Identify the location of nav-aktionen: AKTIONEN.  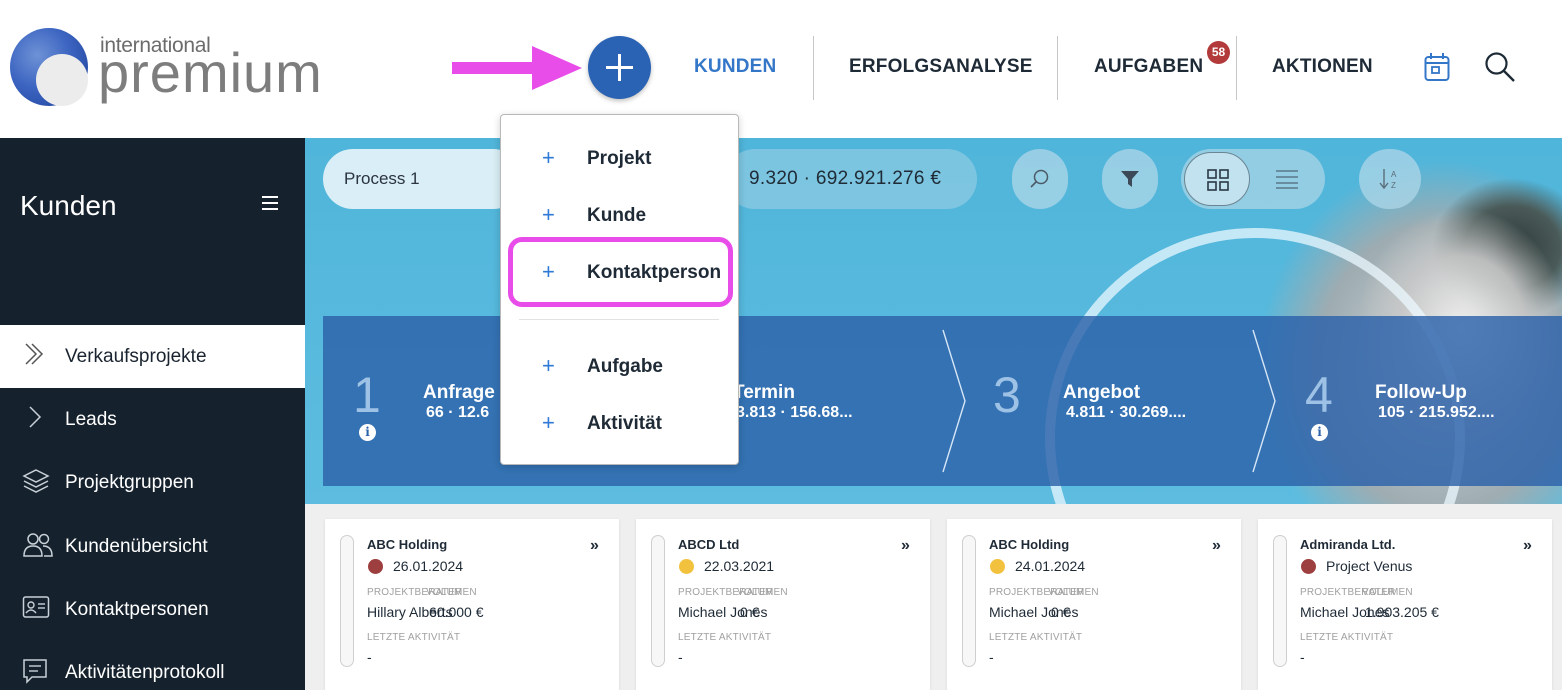
(1322, 67).